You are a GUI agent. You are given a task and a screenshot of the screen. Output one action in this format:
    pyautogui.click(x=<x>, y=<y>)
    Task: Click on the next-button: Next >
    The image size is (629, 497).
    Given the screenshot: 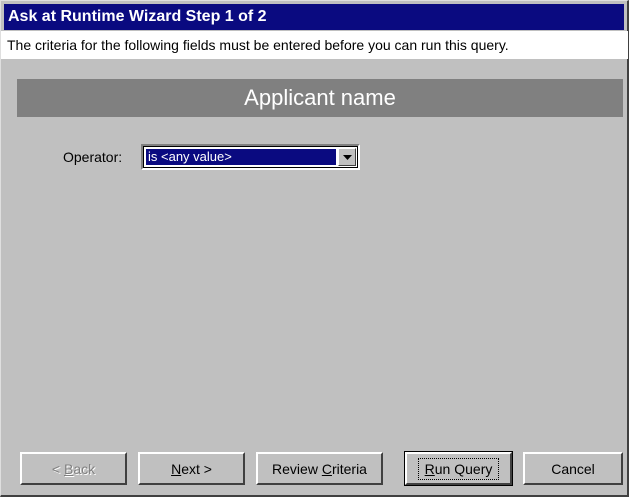 What is the action you would take?
    pyautogui.click(x=191, y=468)
    